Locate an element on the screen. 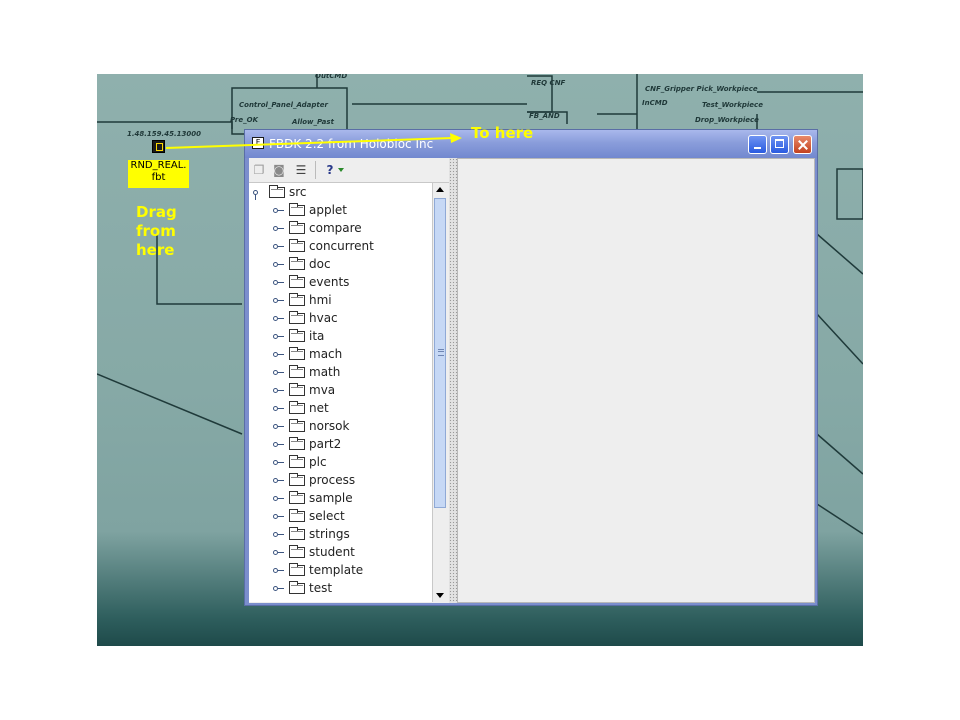 The image size is (960, 720). bg-label-allow-past: Allow_Past is located at coordinates (313, 122).